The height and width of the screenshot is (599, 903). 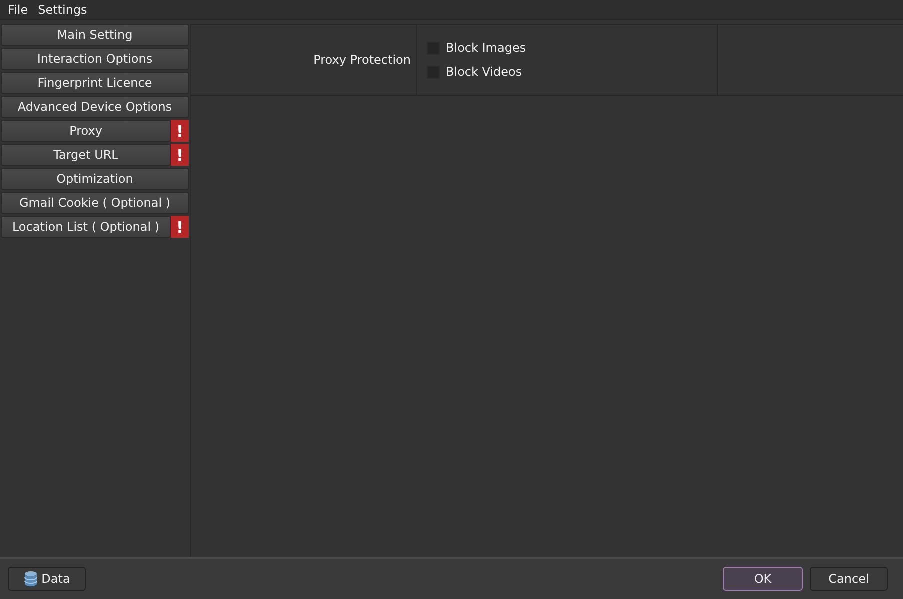 What do you see at coordinates (86, 155) in the screenshot?
I see `sidebar-item: Target URL` at bounding box center [86, 155].